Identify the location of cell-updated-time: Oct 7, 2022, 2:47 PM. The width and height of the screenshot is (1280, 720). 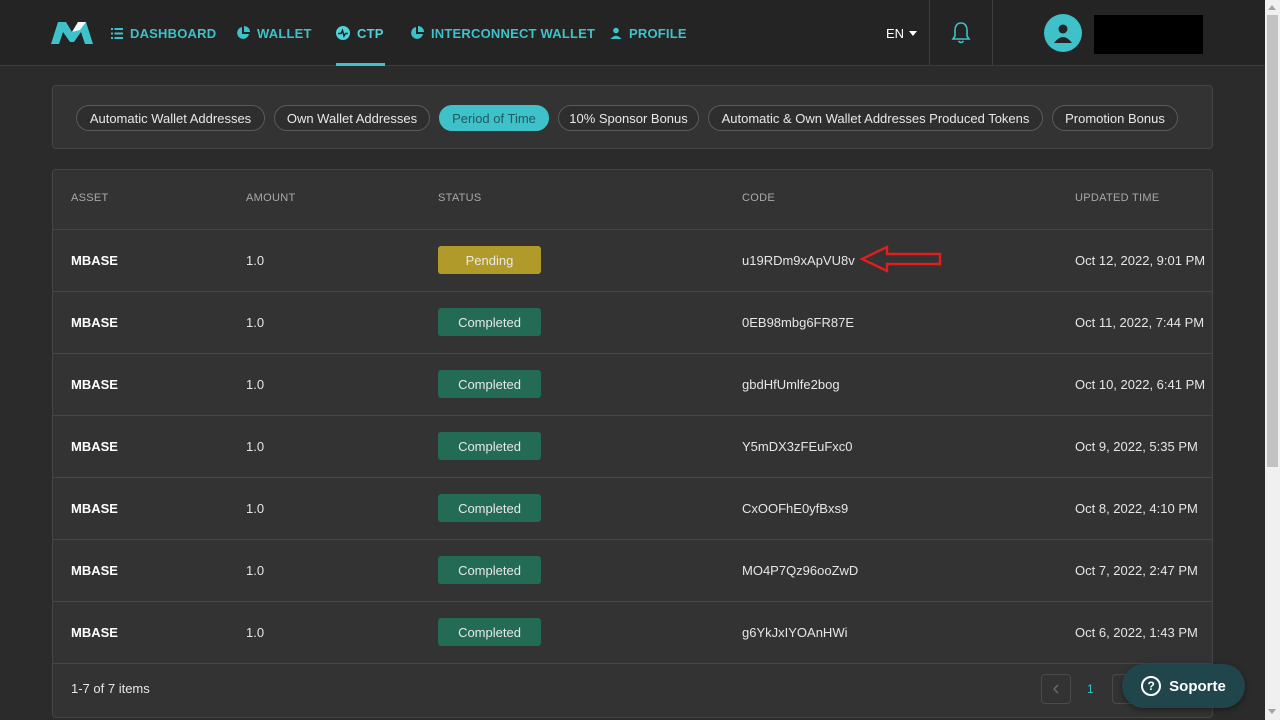
(1136, 570).